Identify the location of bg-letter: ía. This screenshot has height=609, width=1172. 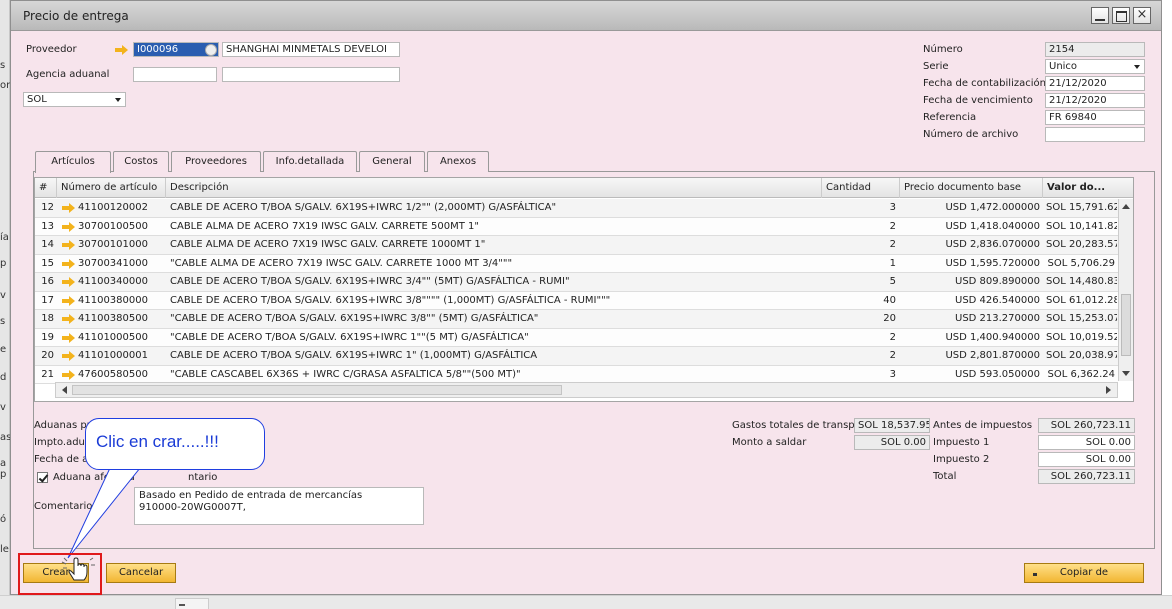
(4, 237).